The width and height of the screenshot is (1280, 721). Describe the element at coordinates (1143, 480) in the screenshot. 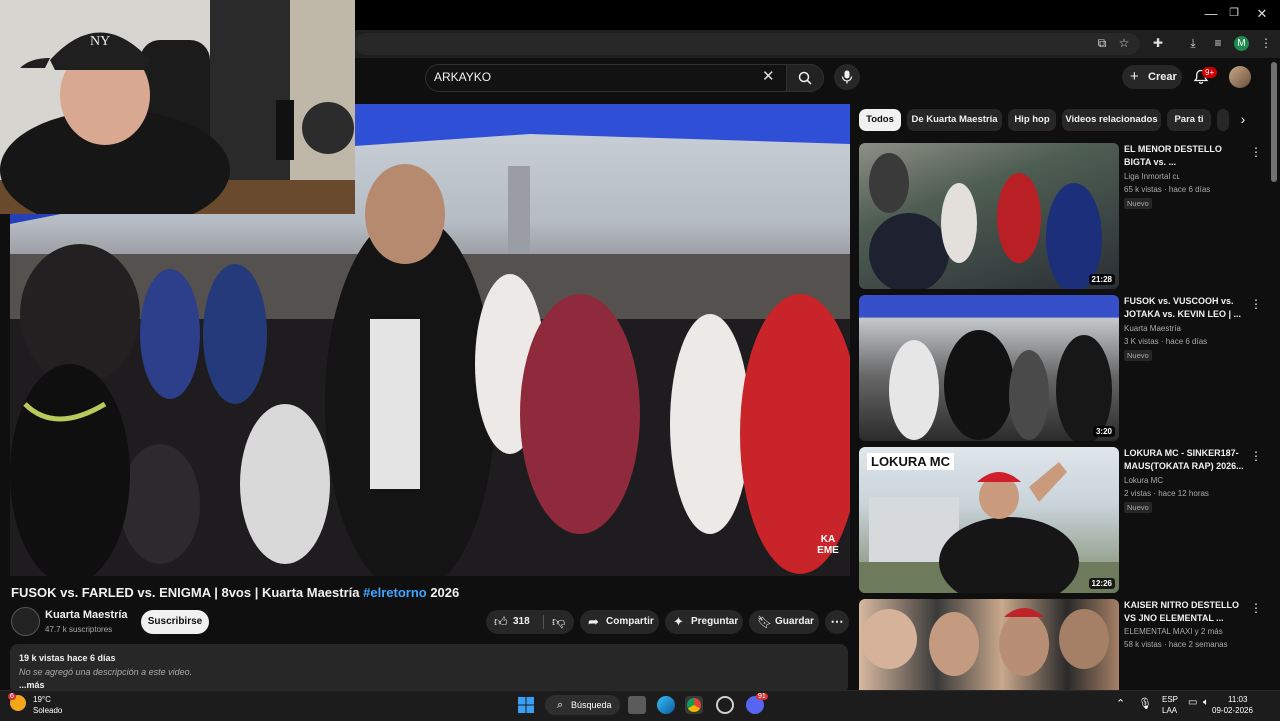

I see `rec-channel: Lokura MC` at that location.